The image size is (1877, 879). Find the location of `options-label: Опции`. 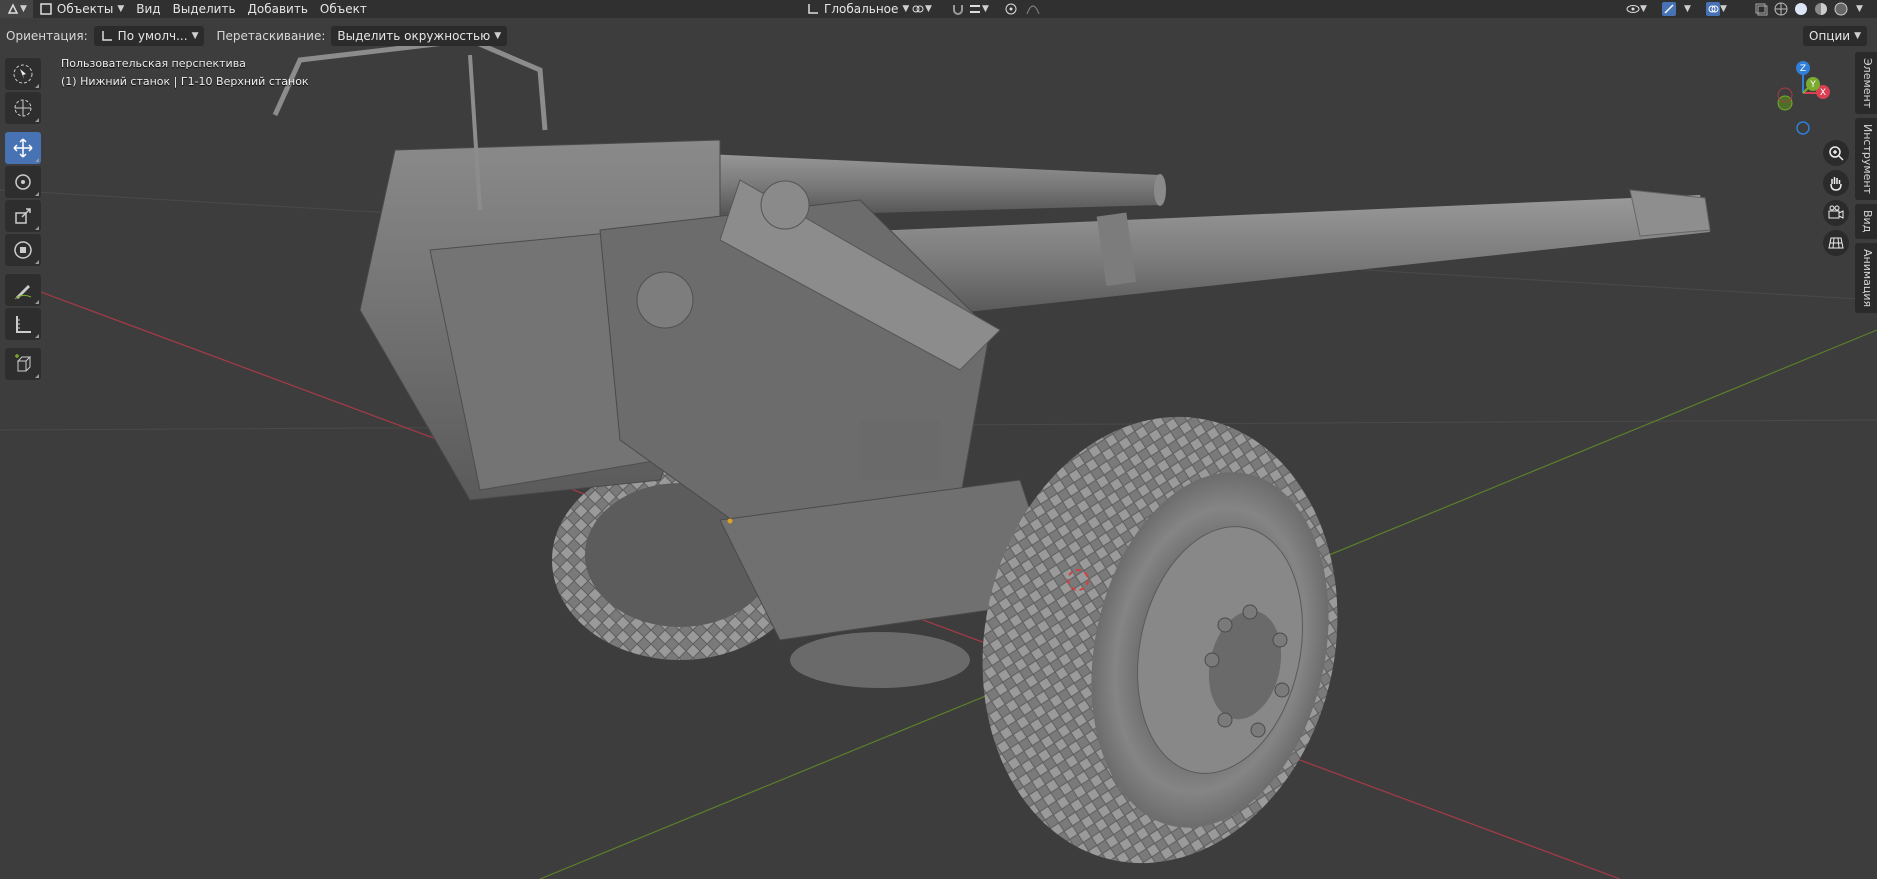

options-label: Опции is located at coordinates (1830, 36).